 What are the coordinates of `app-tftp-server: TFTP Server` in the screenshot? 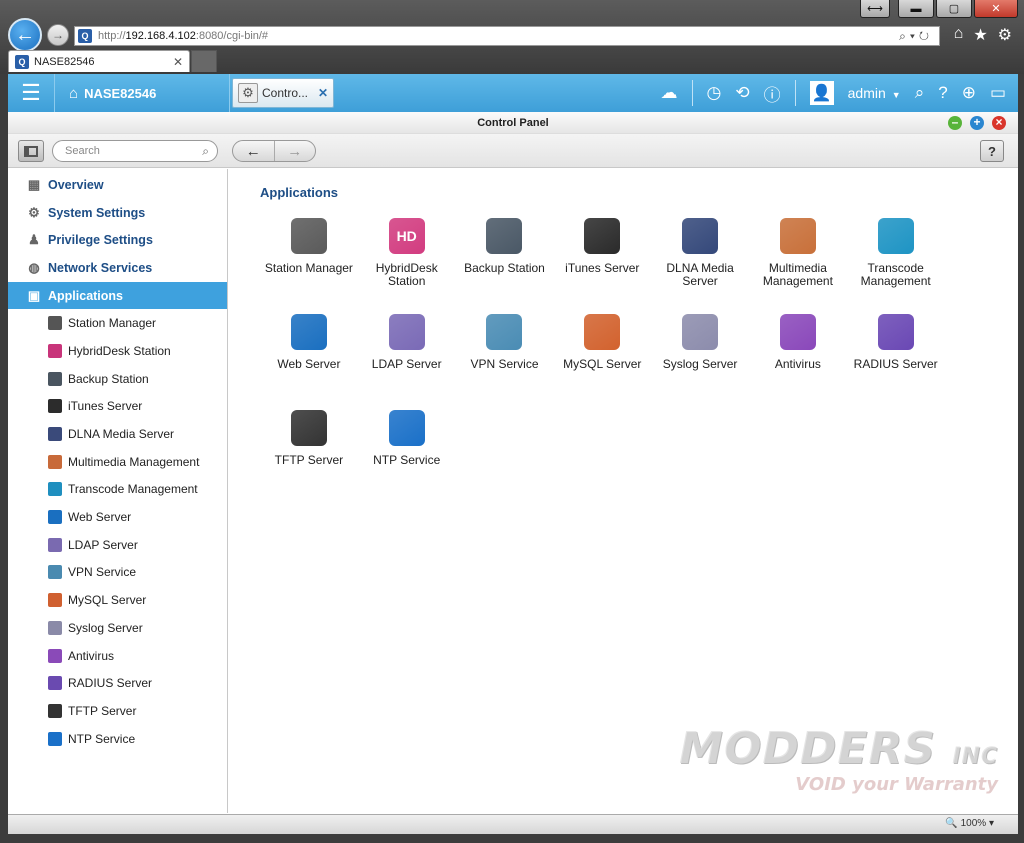 It's located at (309, 458).